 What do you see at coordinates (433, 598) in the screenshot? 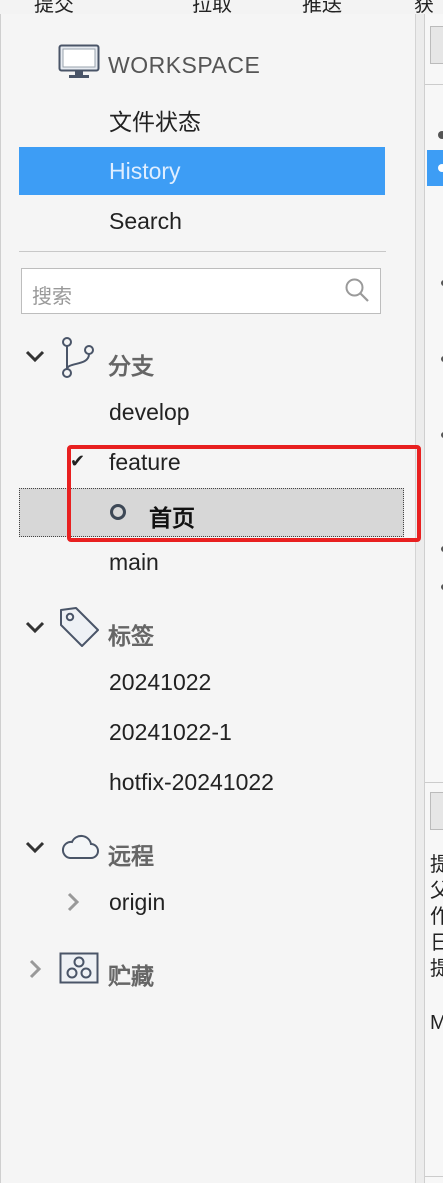
I see `main-pane: 提 父 作 日 提 M` at bounding box center [433, 598].